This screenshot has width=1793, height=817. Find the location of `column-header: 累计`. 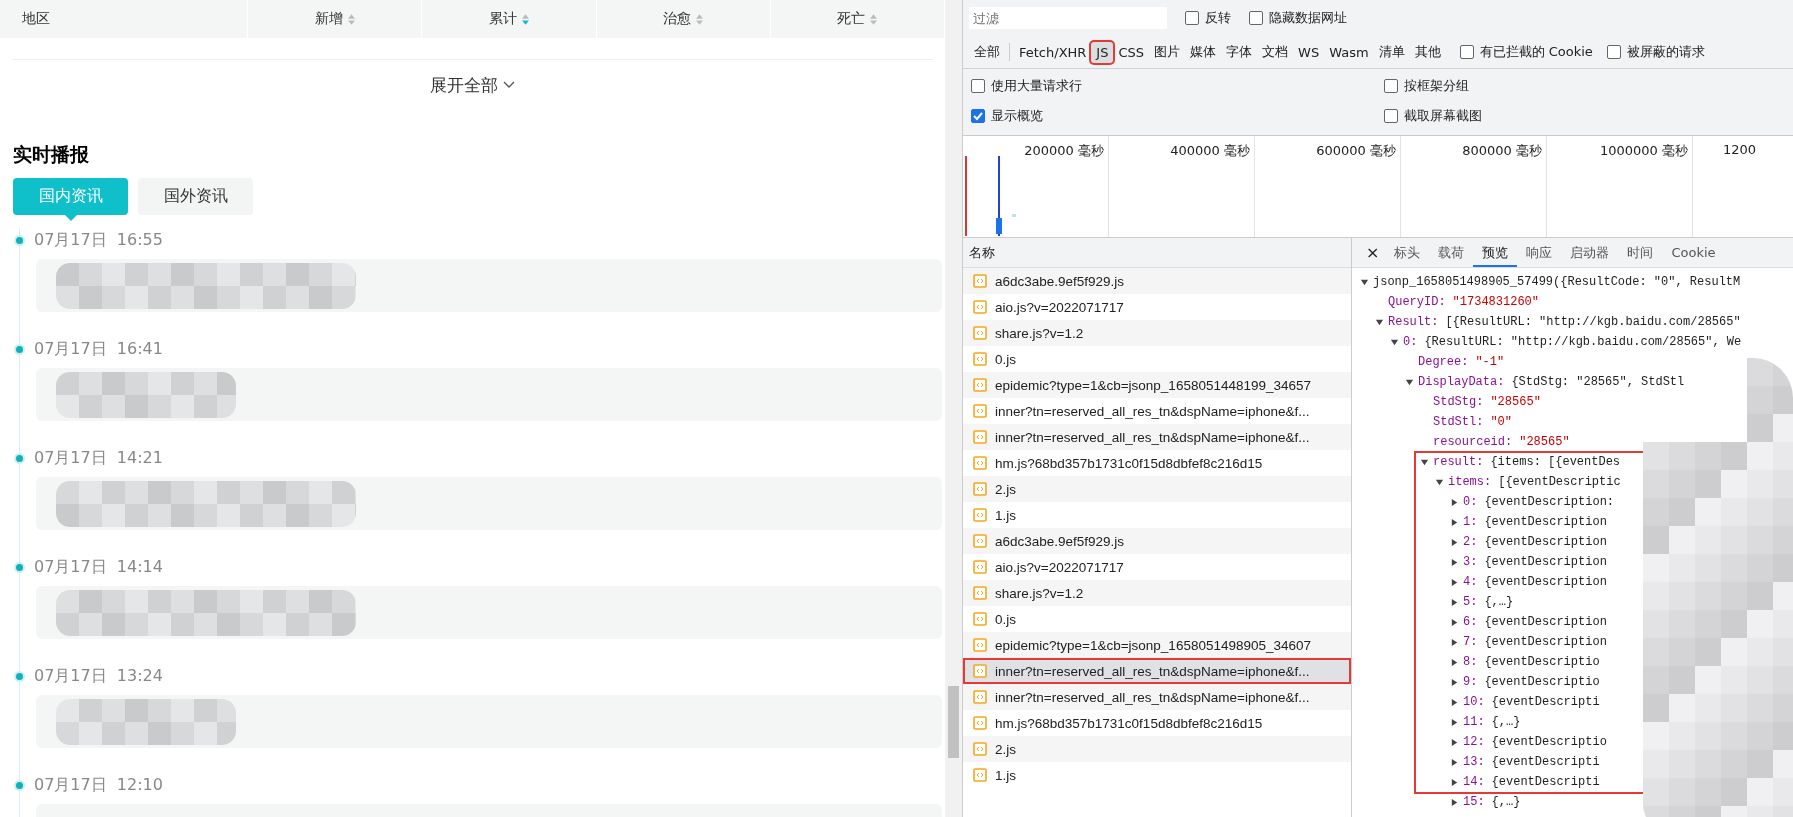

column-header: 累计 is located at coordinates (502, 19).